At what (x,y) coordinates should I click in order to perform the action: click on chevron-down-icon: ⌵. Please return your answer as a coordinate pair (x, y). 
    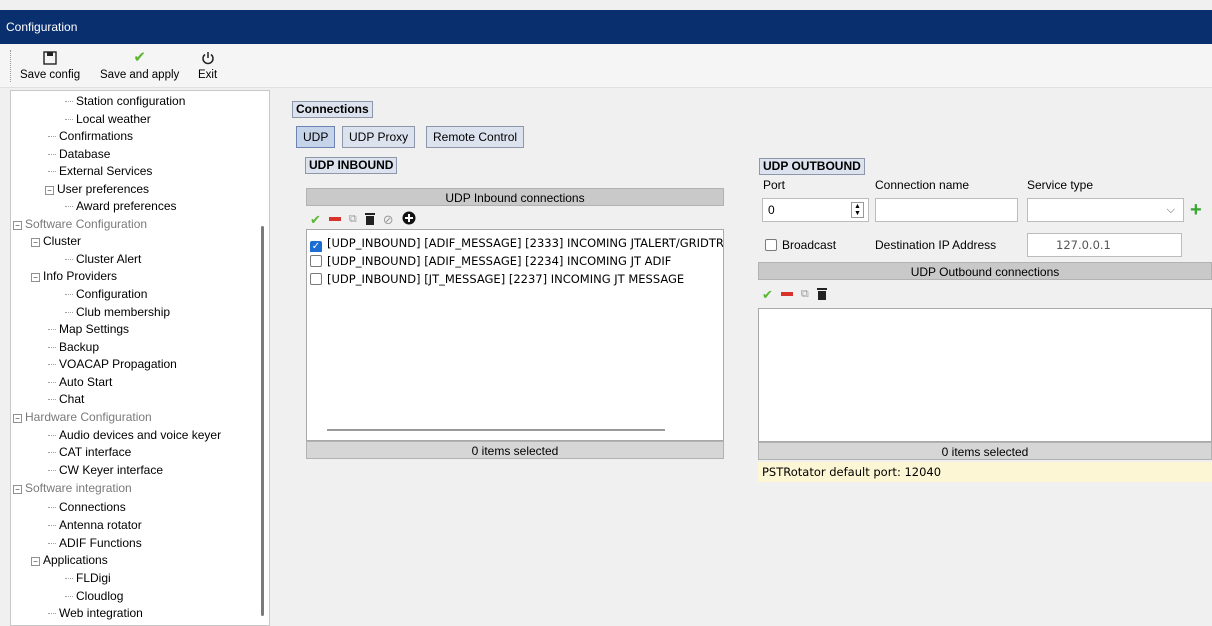
    Looking at the image, I should click on (1170, 210).